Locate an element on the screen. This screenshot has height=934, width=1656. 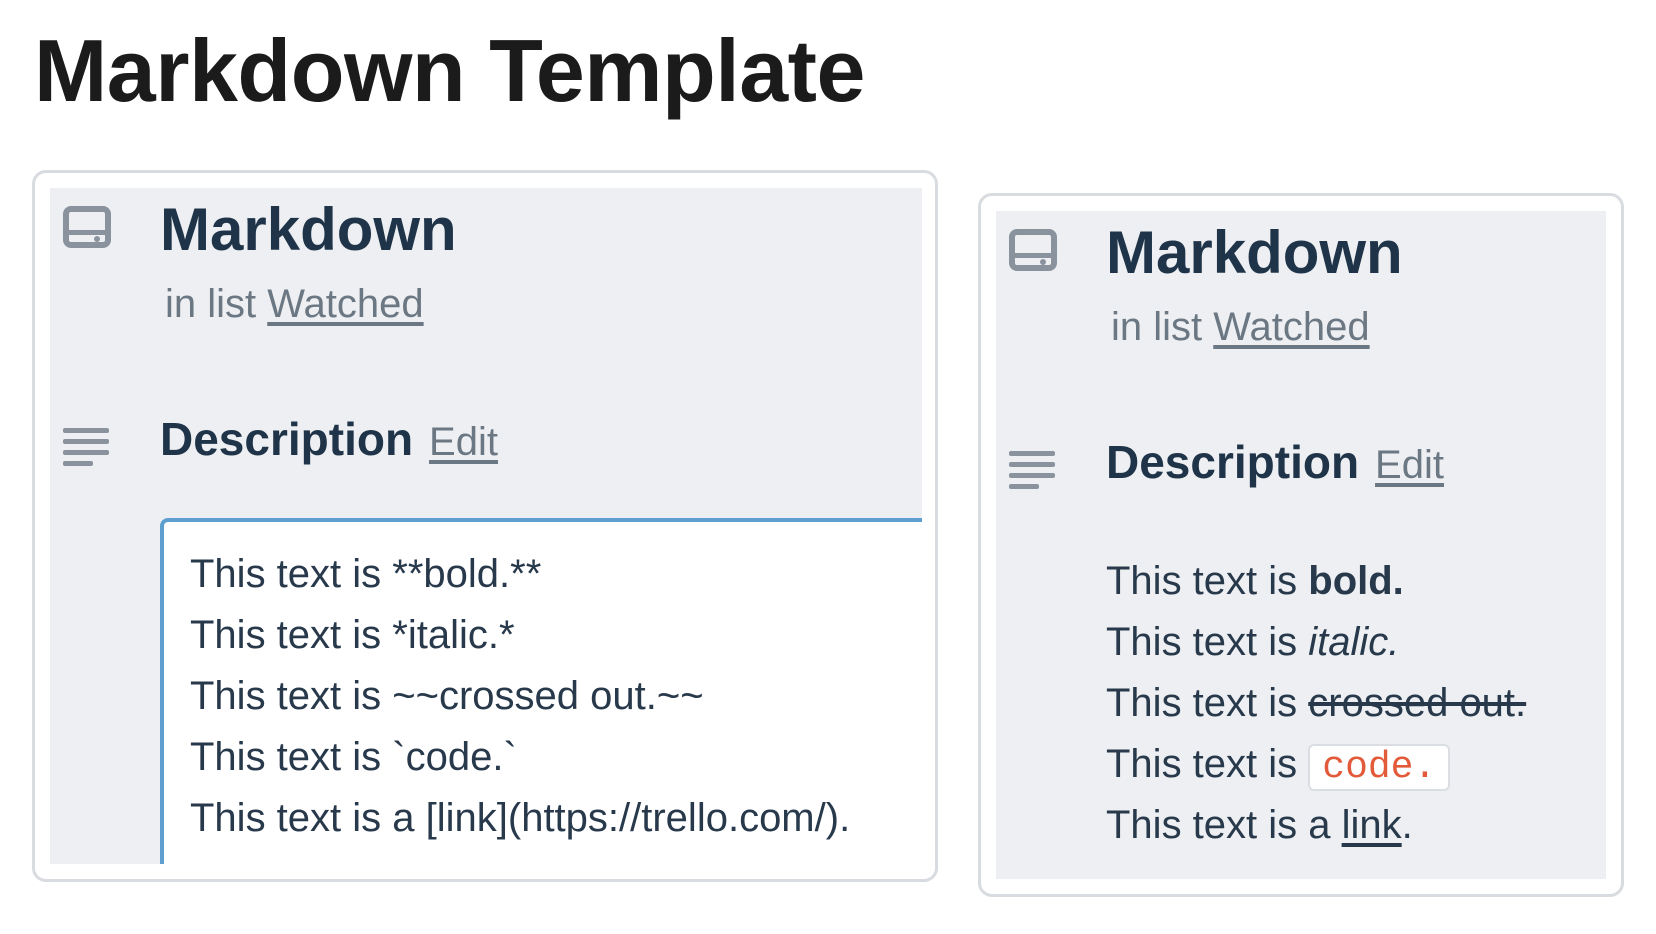
editor-line: This text is *italic.* is located at coordinates (352, 635).